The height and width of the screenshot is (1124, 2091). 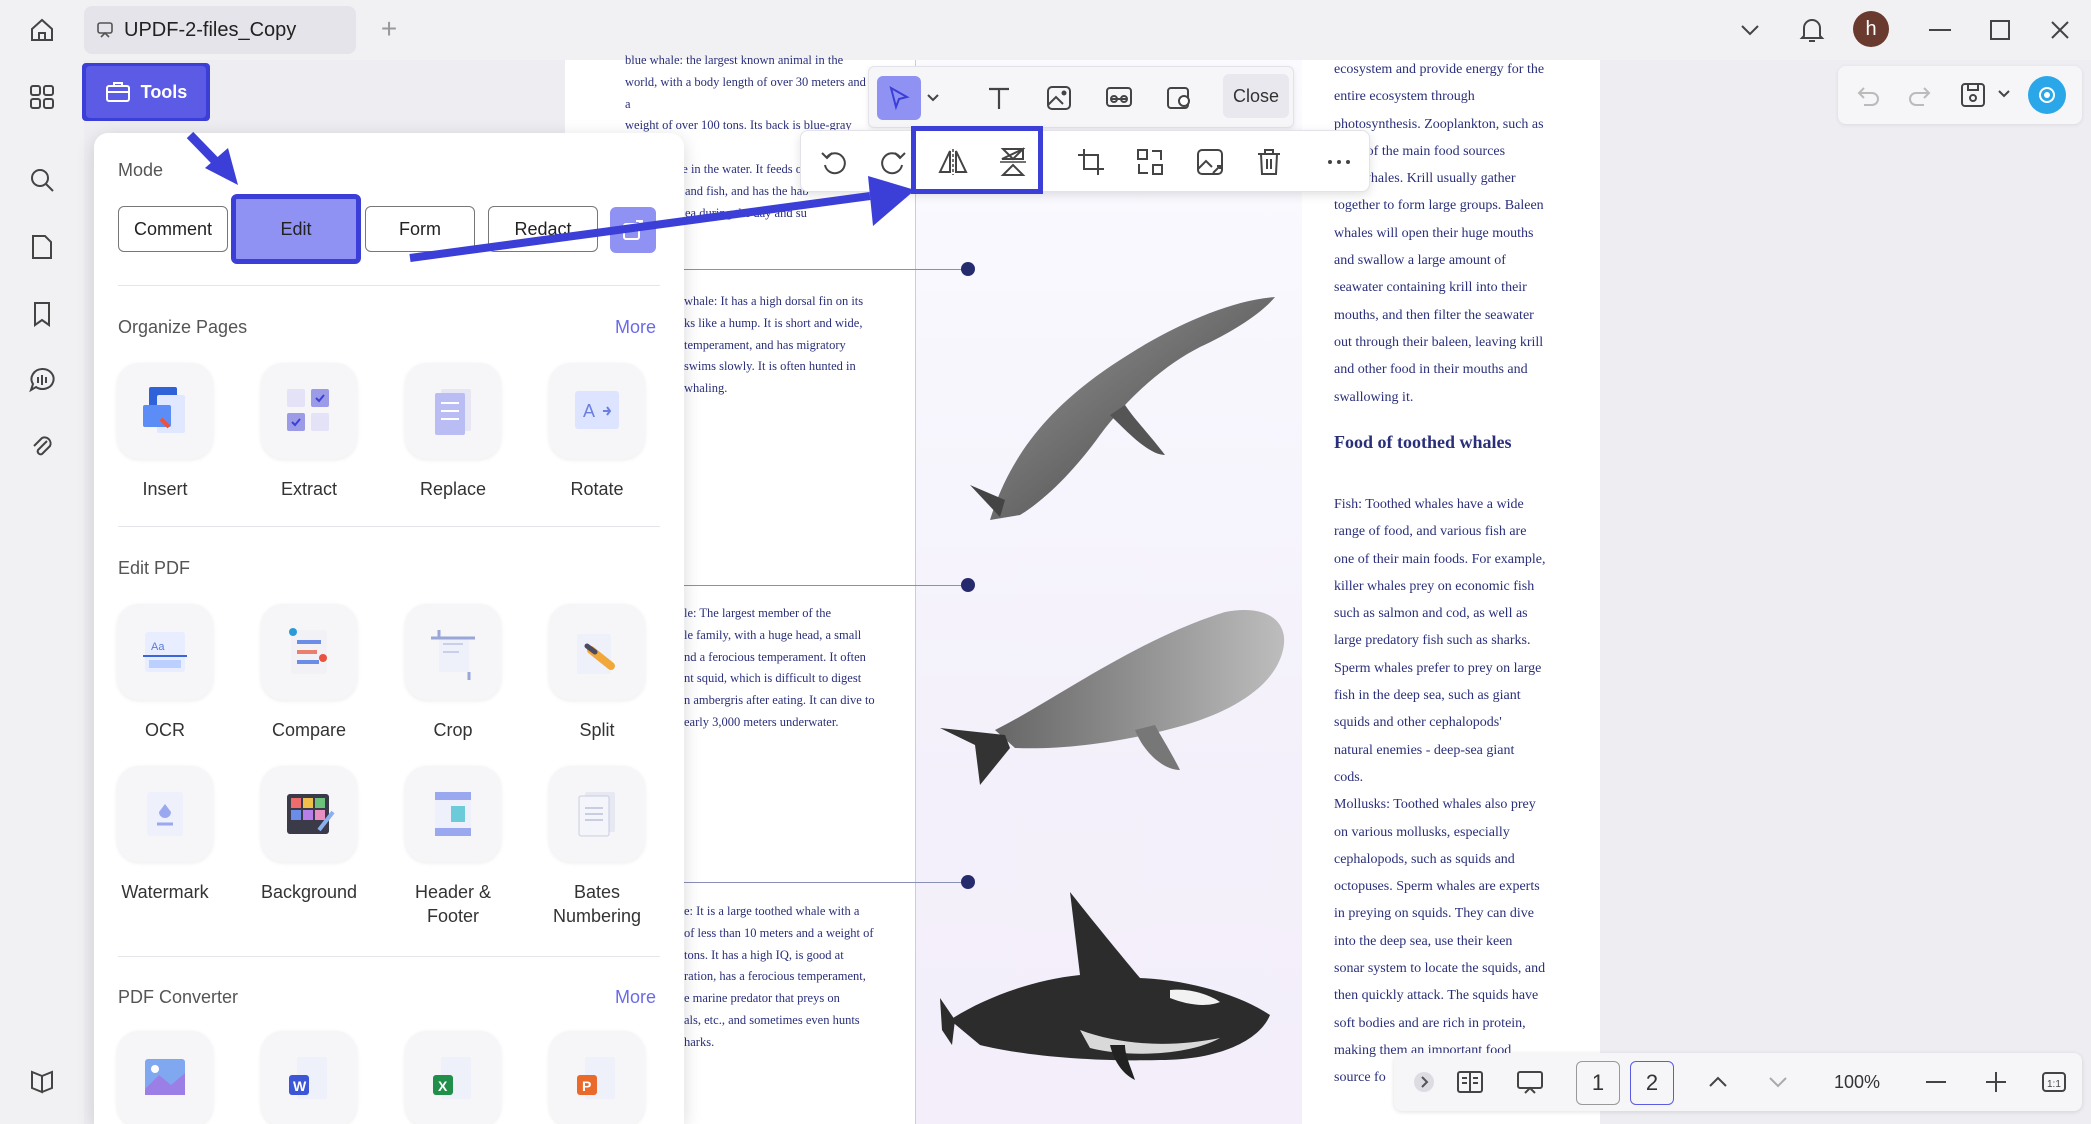 I want to click on tool-insert: Insert, so click(x=165, y=432).